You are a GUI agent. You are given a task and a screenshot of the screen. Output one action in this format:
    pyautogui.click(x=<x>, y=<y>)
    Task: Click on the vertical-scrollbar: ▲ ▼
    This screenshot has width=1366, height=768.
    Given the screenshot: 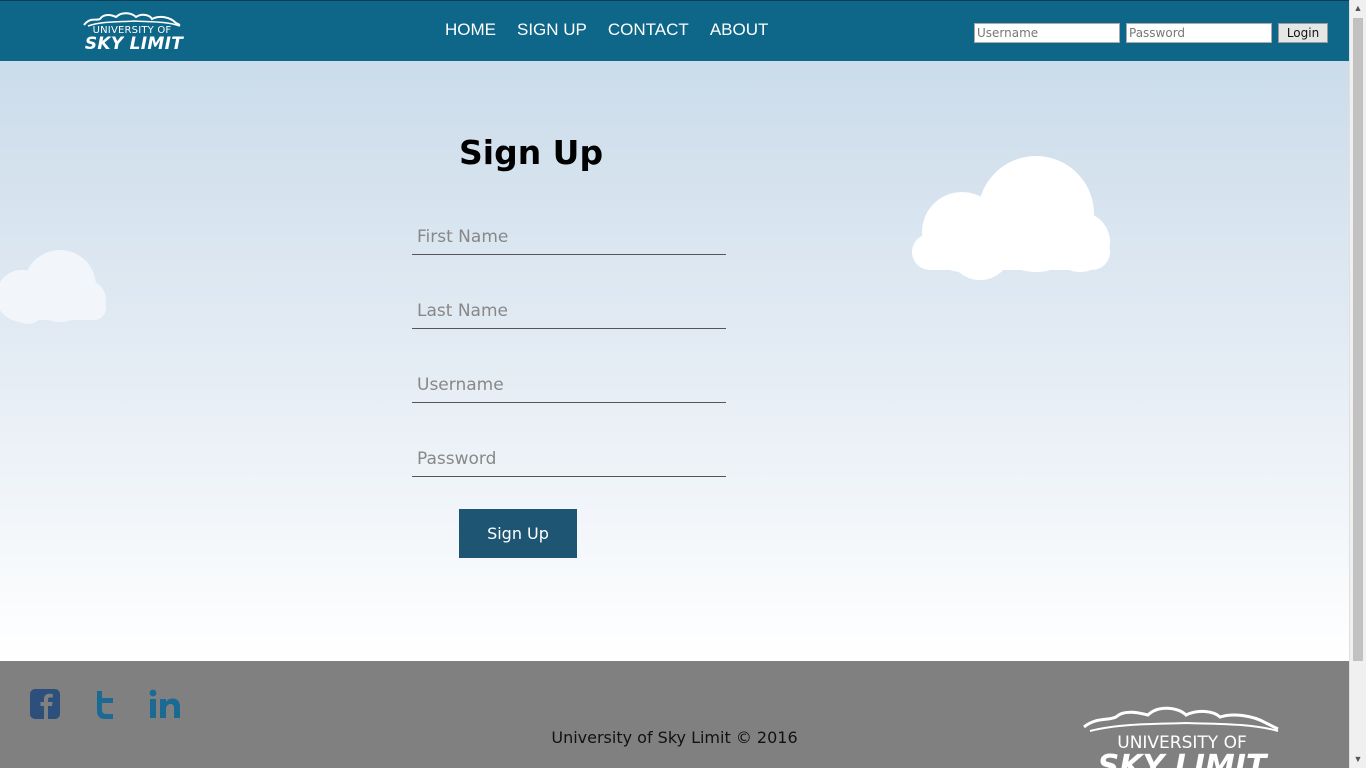 What is the action you would take?
    pyautogui.click(x=1357, y=384)
    